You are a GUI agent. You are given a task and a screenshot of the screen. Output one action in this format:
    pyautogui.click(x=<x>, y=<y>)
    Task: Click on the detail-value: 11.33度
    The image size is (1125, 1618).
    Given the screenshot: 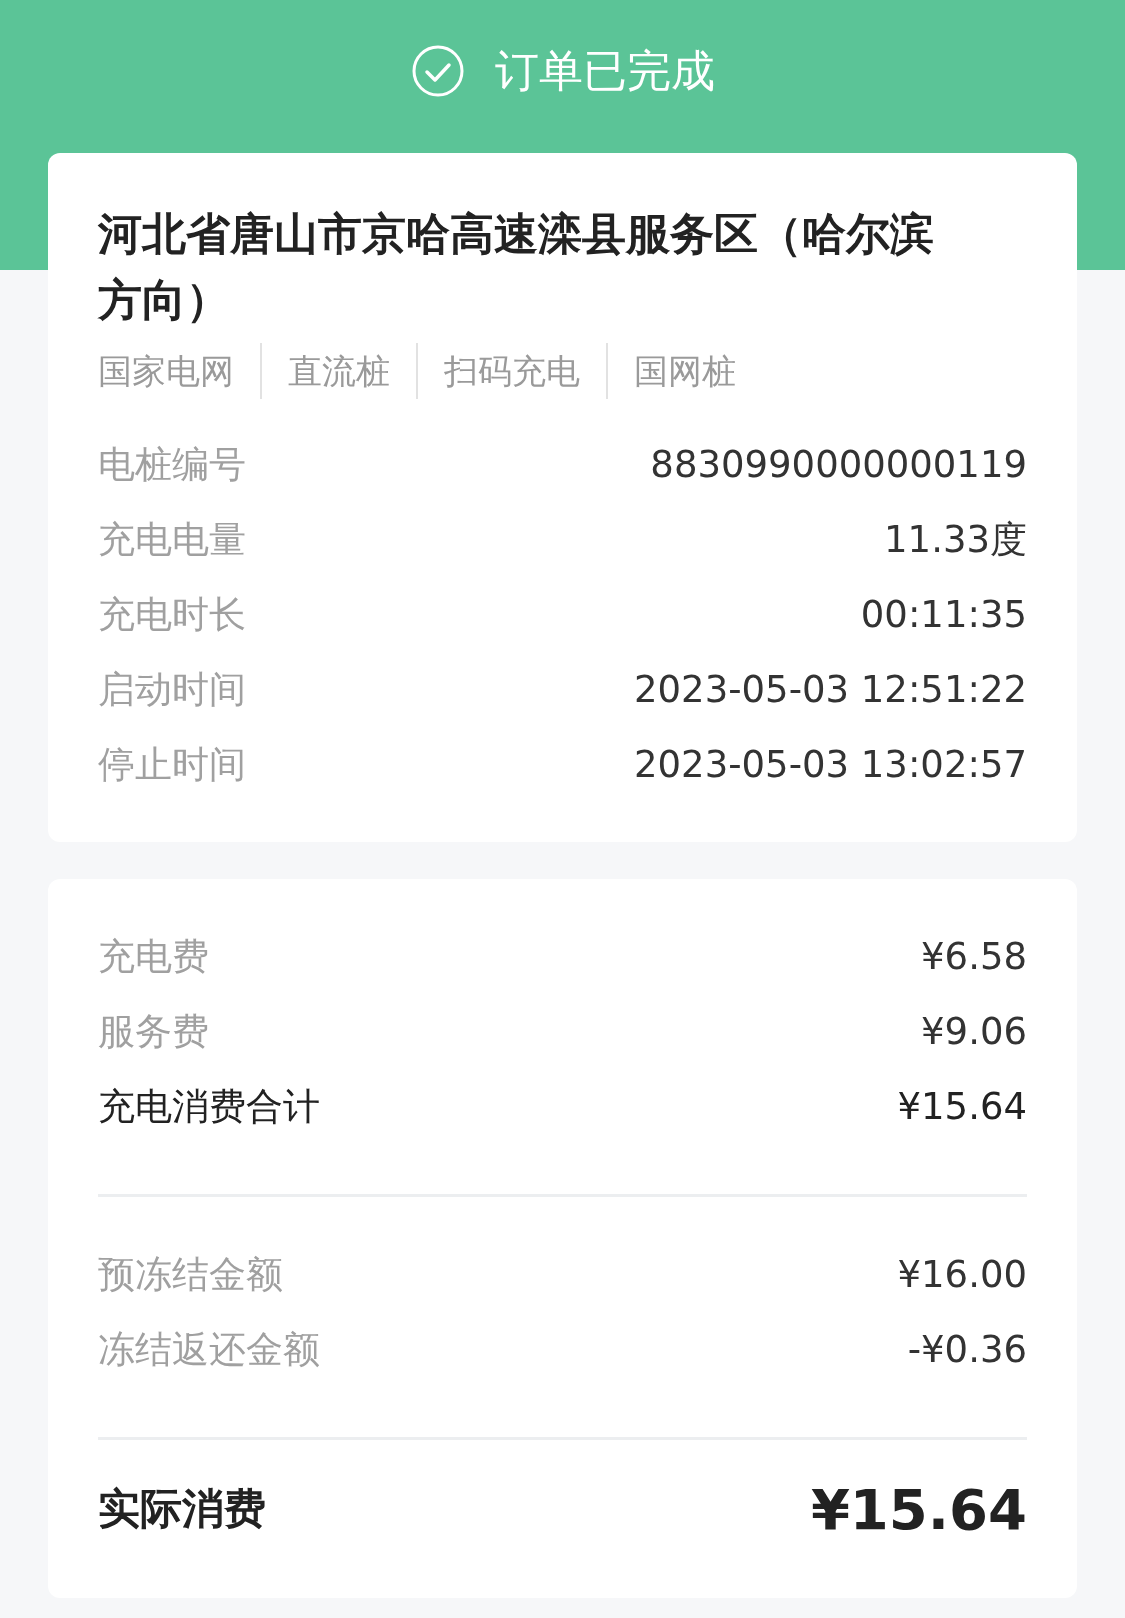 What is the action you would take?
    pyautogui.click(x=955, y=539)
    